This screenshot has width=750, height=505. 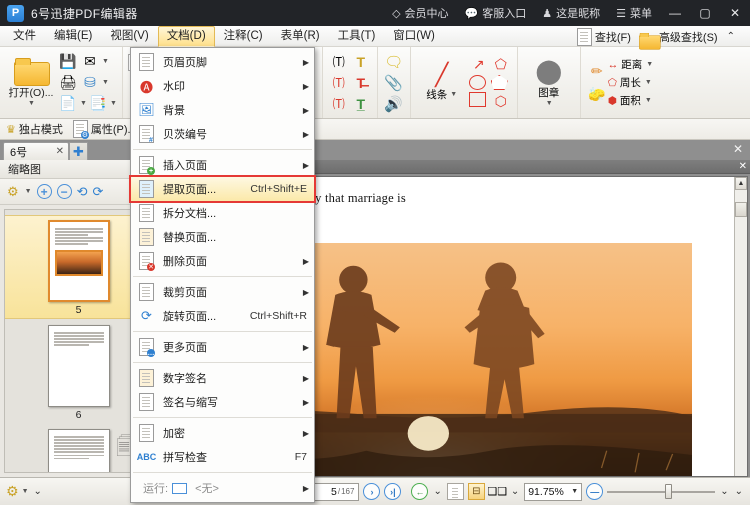 I want to click on scan-chevron-icon: ▼, so click(x=105, y=82).